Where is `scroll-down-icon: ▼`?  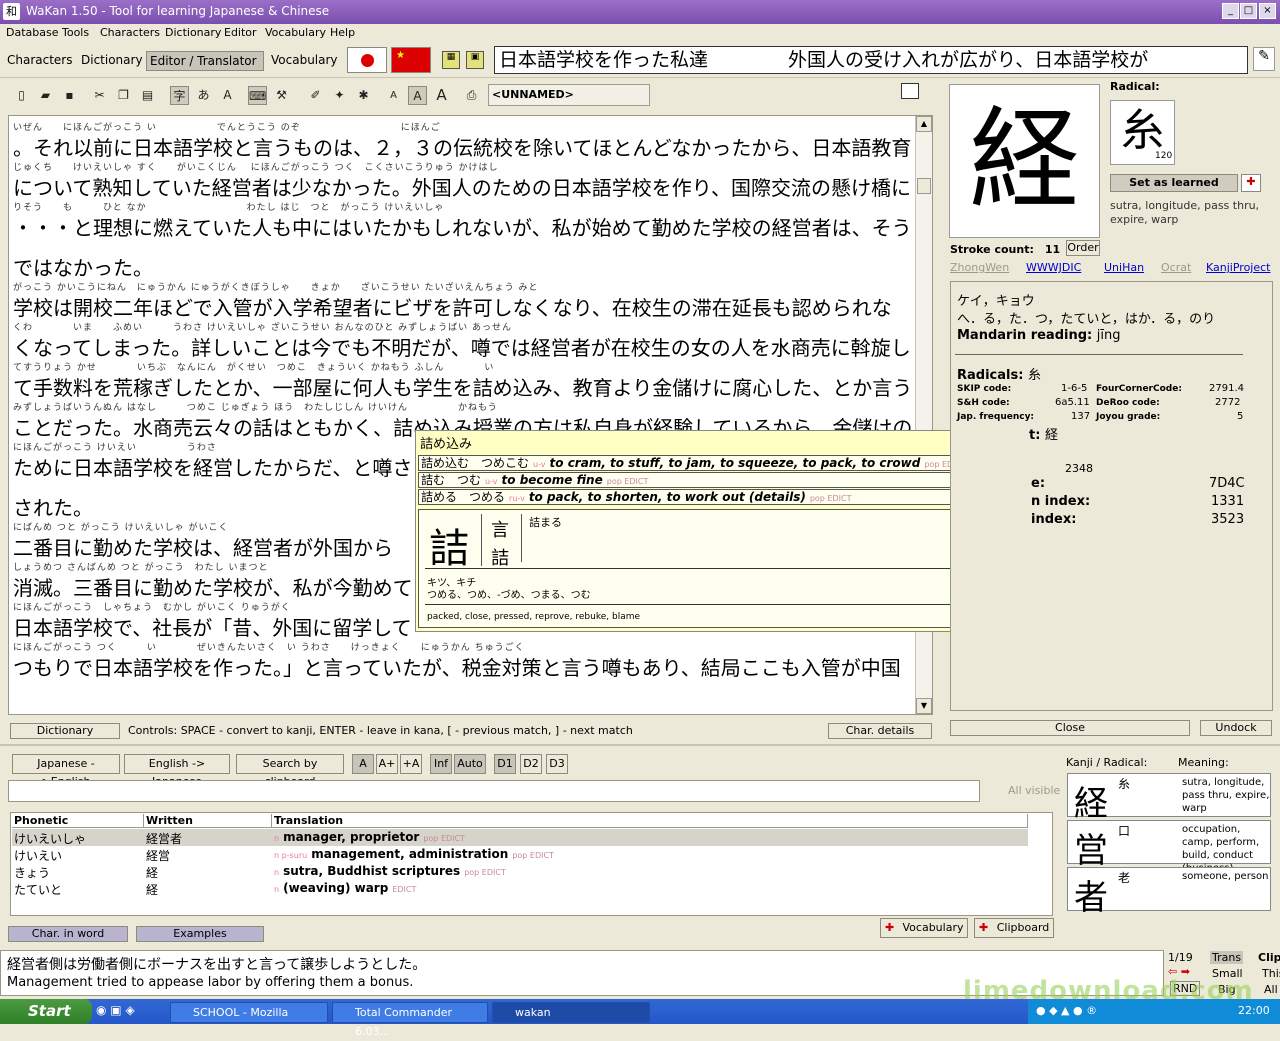
scroll-down-icon: ▼ is located at coordinates (924, 706).